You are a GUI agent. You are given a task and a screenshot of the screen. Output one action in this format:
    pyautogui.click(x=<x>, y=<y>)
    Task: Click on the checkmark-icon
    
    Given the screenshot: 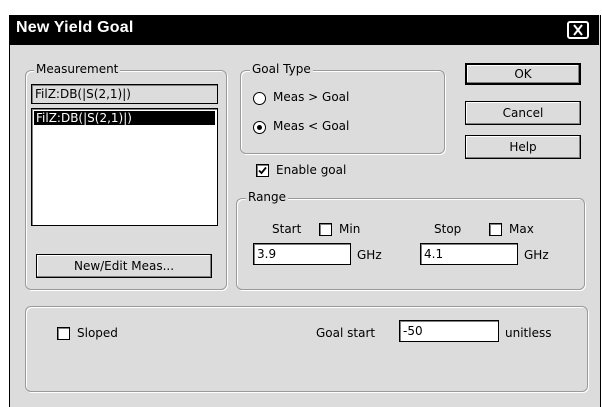 What is the action you would take?
    pyautogui.click(x=262, y=170)
    